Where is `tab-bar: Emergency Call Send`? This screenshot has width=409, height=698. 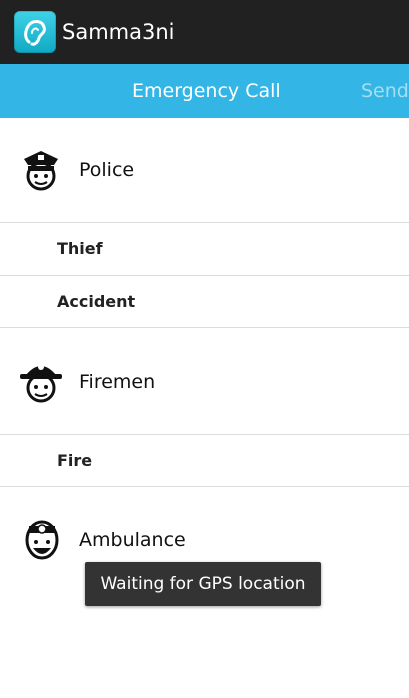 tab-bar: Emergency Call Send is located at coordinates (204, 91).